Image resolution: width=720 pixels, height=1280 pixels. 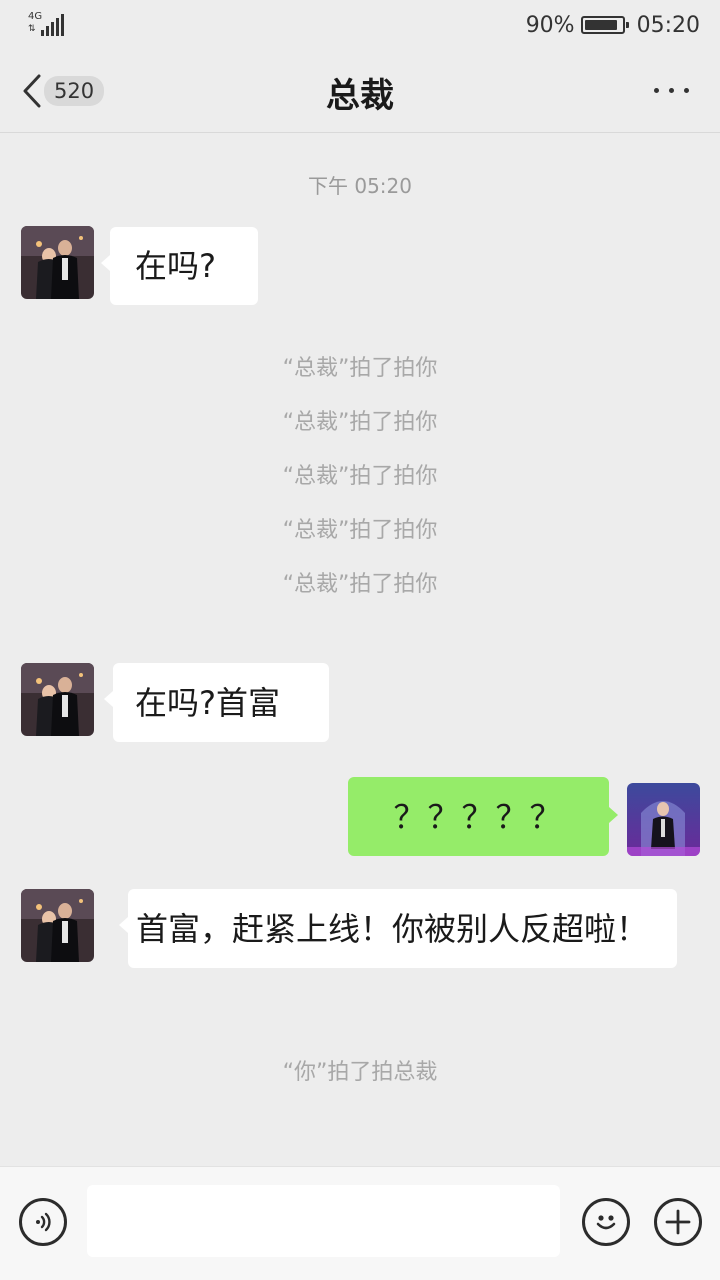 What do you see at coordinates (360, 96) in the screenshot?
I see `chat-title: 总裁` at bounding box center [360, 96].